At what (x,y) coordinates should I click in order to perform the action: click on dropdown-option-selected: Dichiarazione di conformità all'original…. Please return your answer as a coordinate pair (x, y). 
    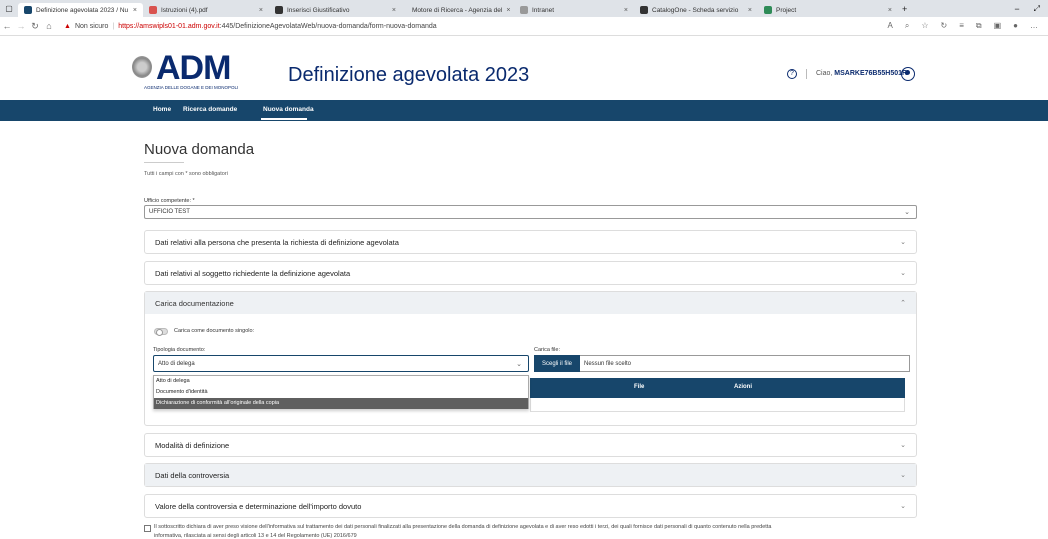
    Looking at the image, I should click on (341, 403).